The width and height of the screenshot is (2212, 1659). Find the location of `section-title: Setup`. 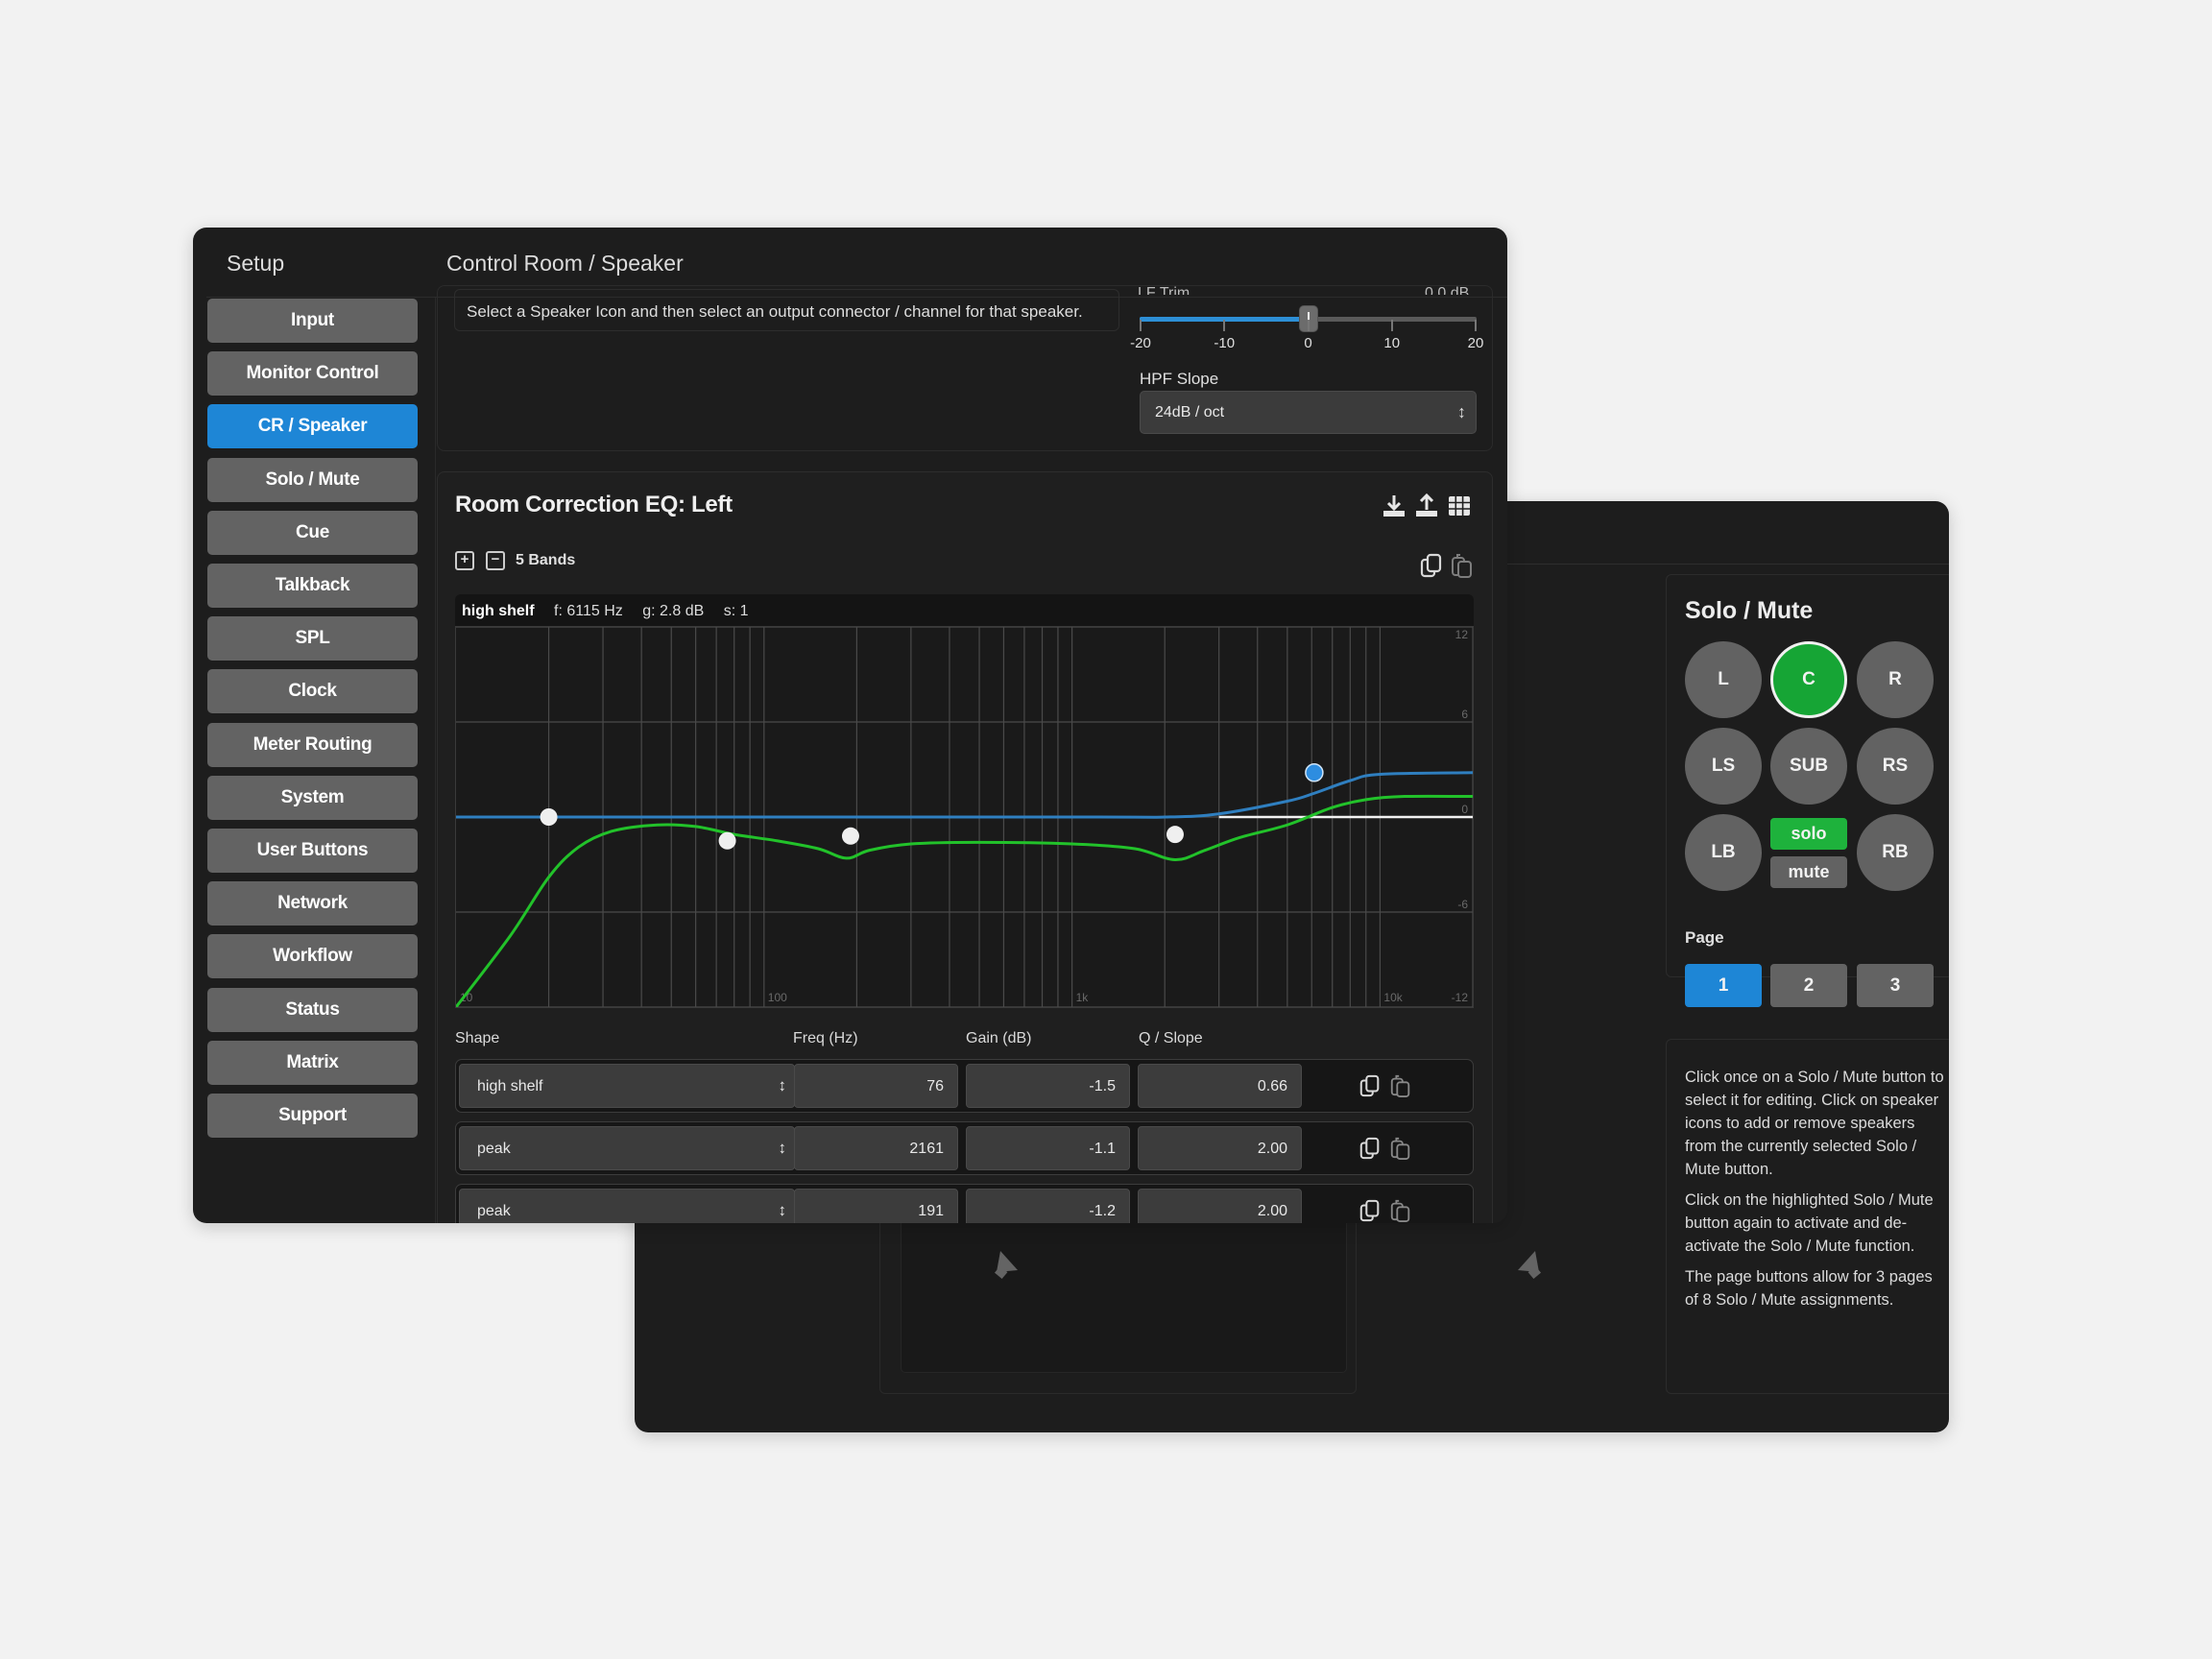

section-title: Setup is located at coordinates (256, 263).